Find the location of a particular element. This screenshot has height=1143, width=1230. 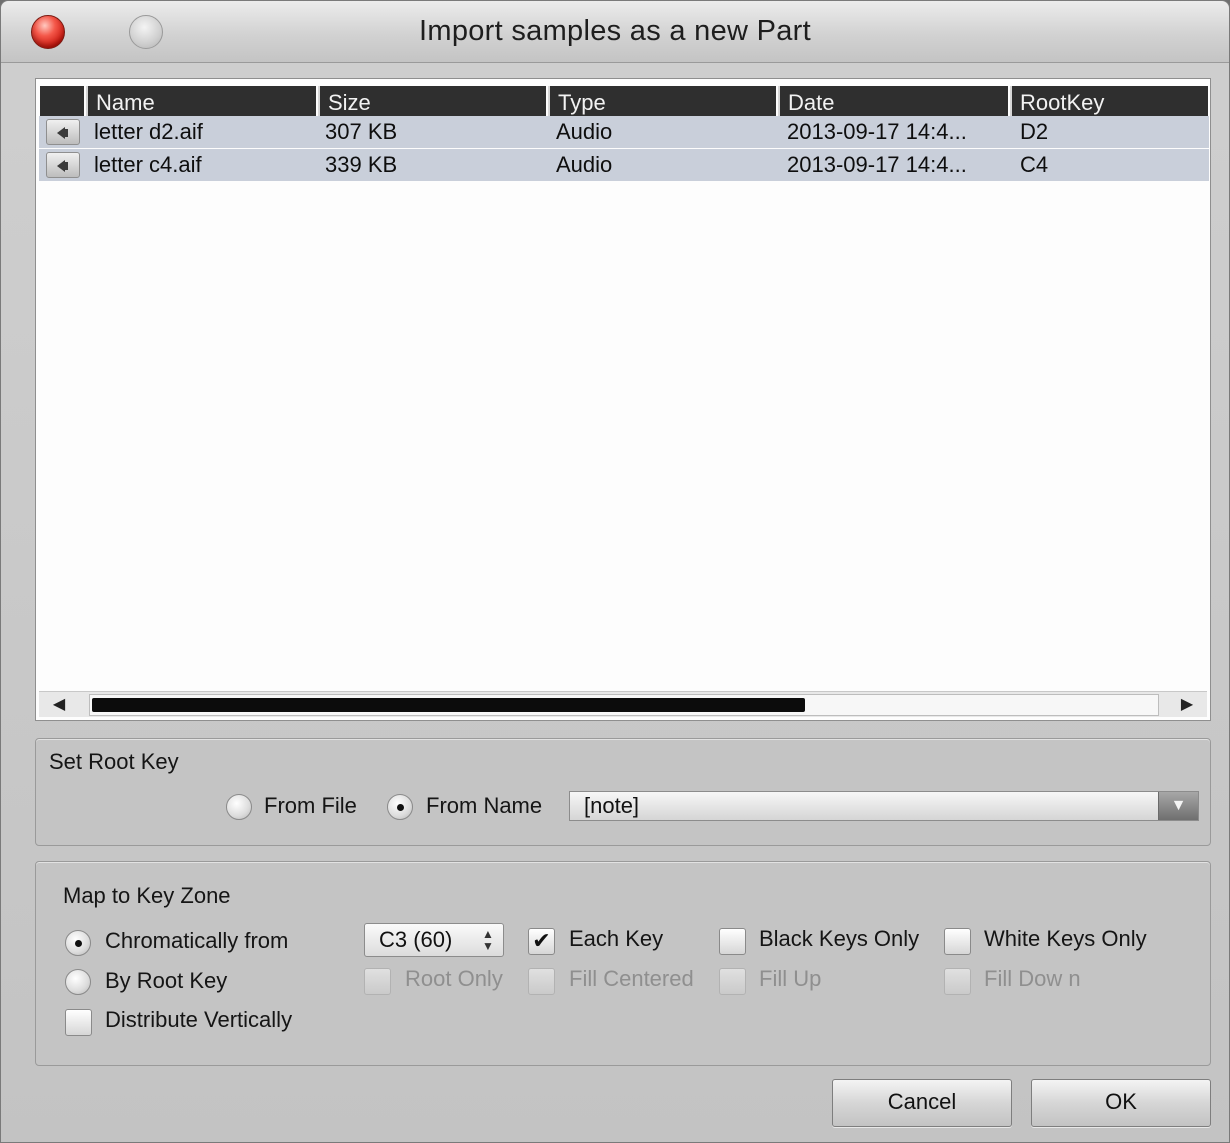

chromatically-radio is located at coordinates (78, 943).